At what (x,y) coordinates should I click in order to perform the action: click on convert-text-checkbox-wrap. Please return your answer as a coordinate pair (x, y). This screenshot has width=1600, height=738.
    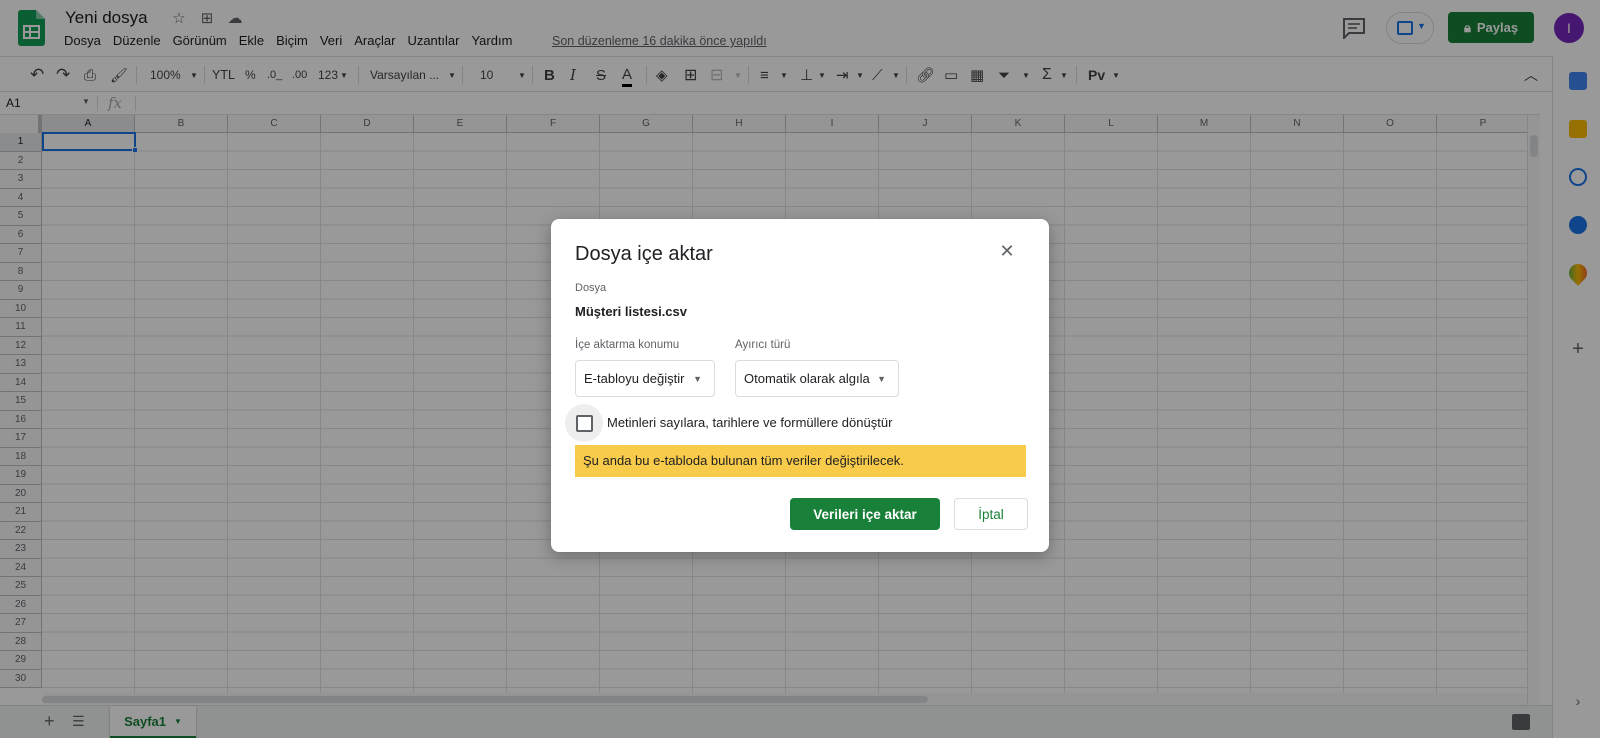
    Looking at the image, I should click on (584, 423).